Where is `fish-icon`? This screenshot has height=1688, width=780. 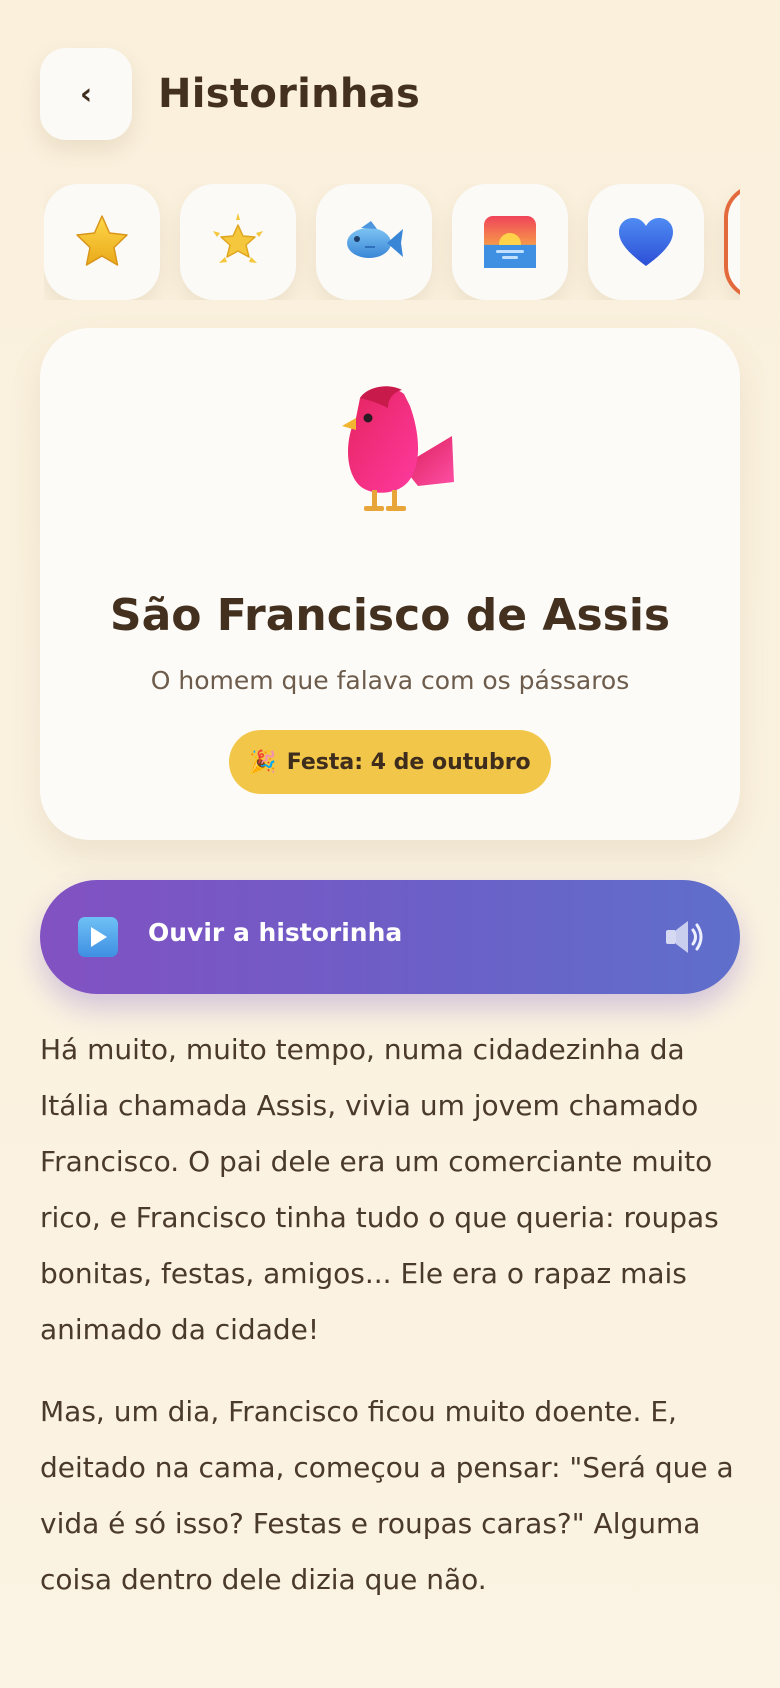
fish-icon is located at coordinates (375, 239).